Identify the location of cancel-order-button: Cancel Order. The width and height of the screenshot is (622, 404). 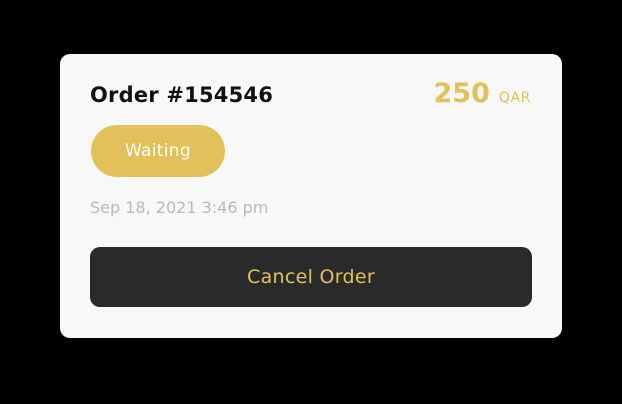
(311, 277).